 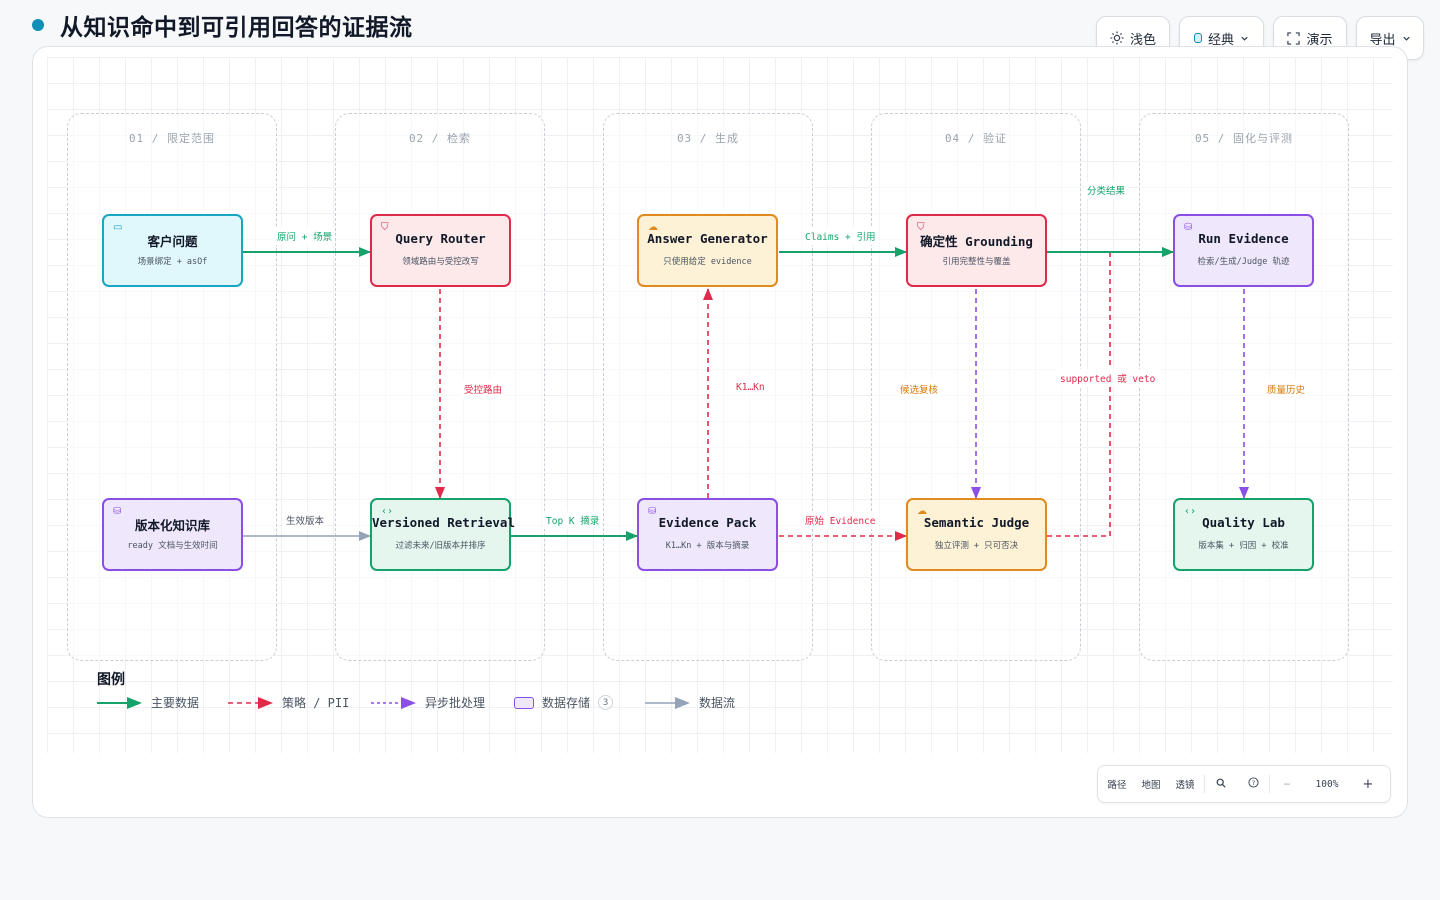 I want to click on node-versioned-retrieval: ‹› Versioned Retrieval 过滤未来/旧版本并排序, so click(x=442, y=534).